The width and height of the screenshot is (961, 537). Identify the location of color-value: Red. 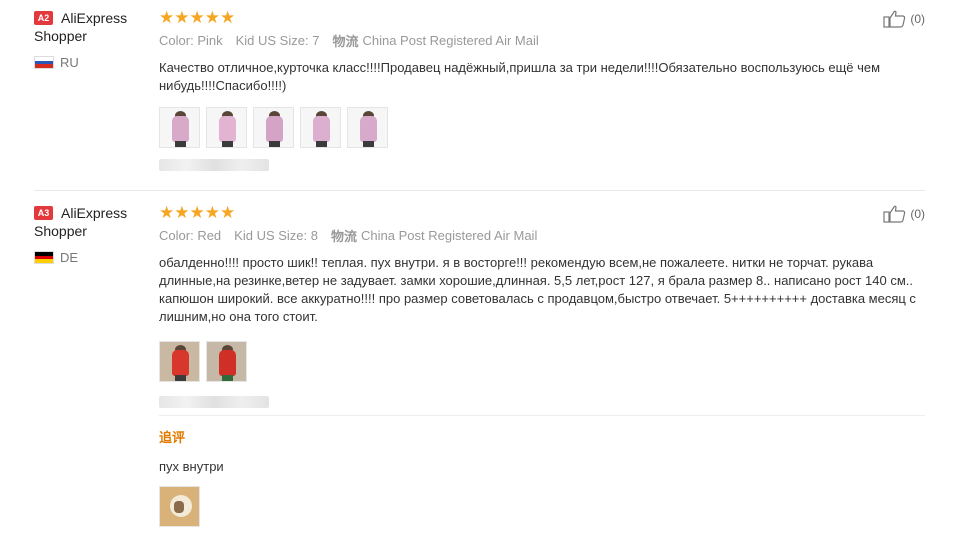
(209, 235).